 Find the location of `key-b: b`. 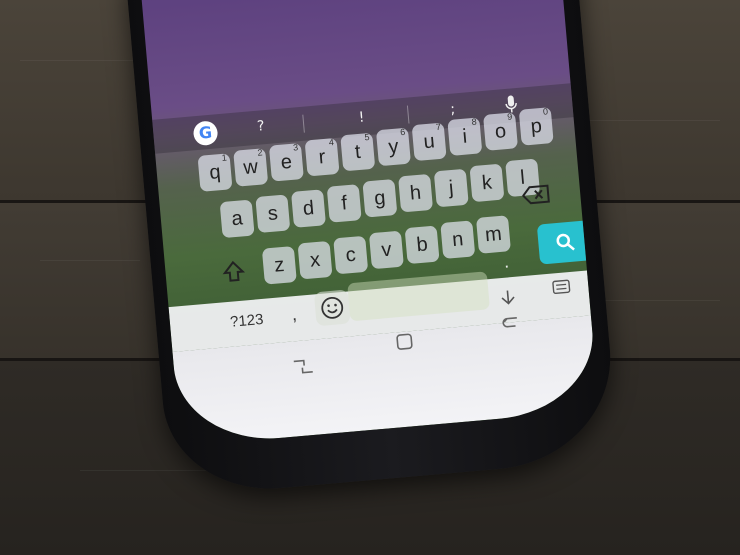

key-b: b is located at coordinates (422, 245).